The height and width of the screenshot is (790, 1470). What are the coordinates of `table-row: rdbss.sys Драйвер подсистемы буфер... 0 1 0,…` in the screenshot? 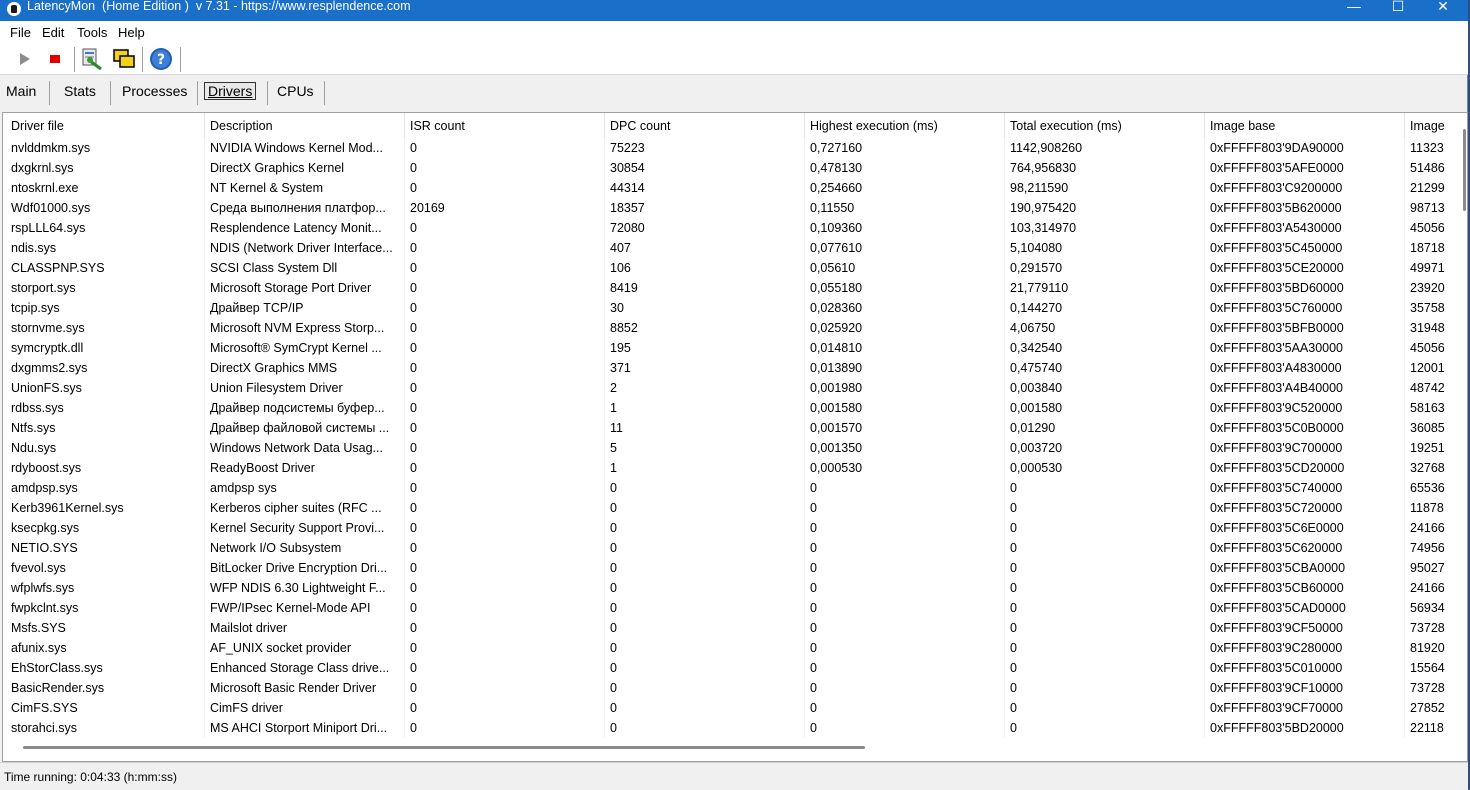 It's located at (735, 408).